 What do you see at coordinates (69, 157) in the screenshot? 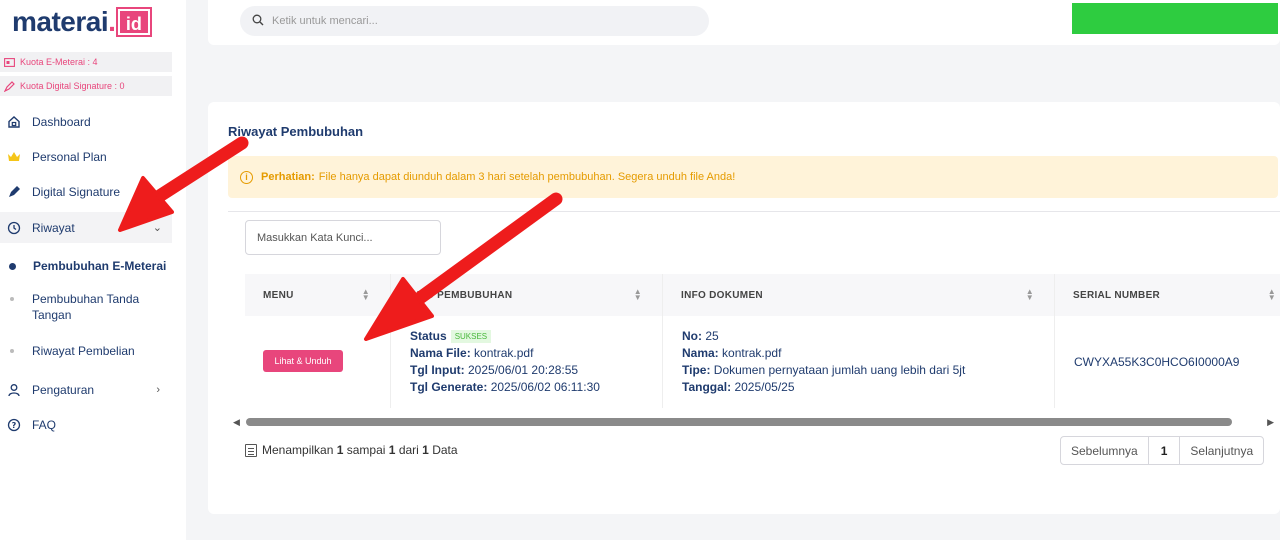
I see `sidebar-item-label: Personal Plan` at bounding box center [69, 157].